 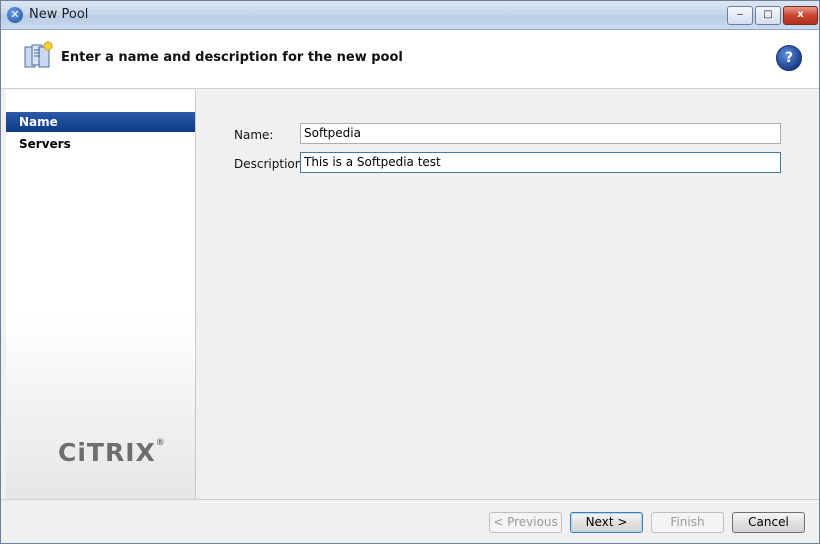 I want to click on cancel-button: Cancel, so click(x=768, y=522).